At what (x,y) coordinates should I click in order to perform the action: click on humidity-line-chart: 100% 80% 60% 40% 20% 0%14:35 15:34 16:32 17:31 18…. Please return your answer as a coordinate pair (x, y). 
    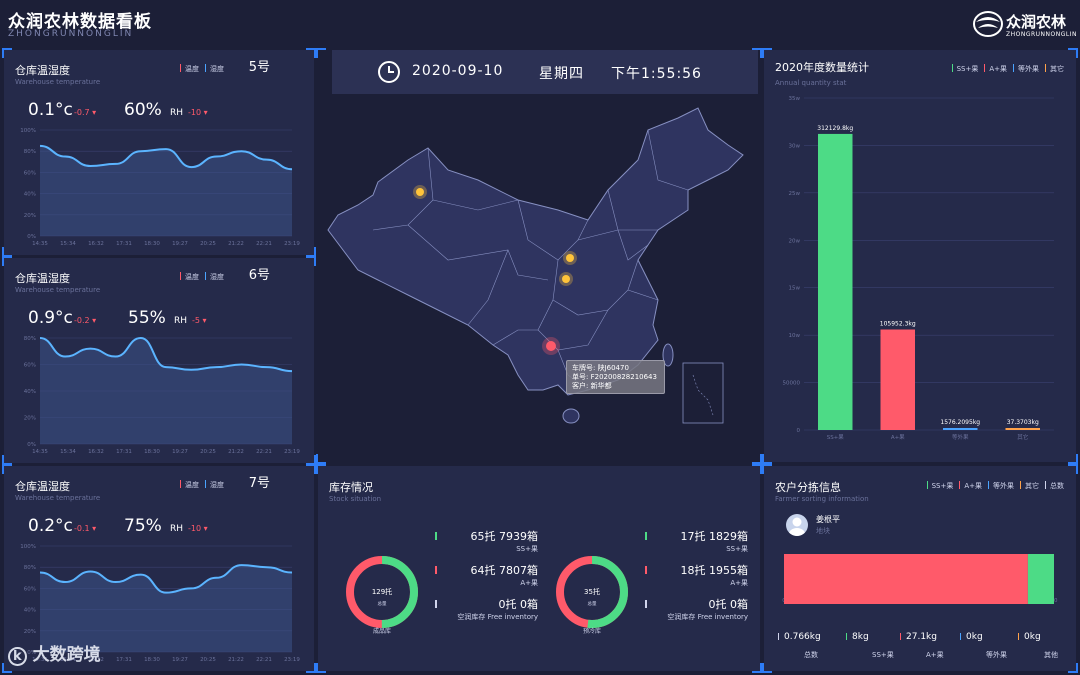
    Looking at the image, I should click on (160, 187).